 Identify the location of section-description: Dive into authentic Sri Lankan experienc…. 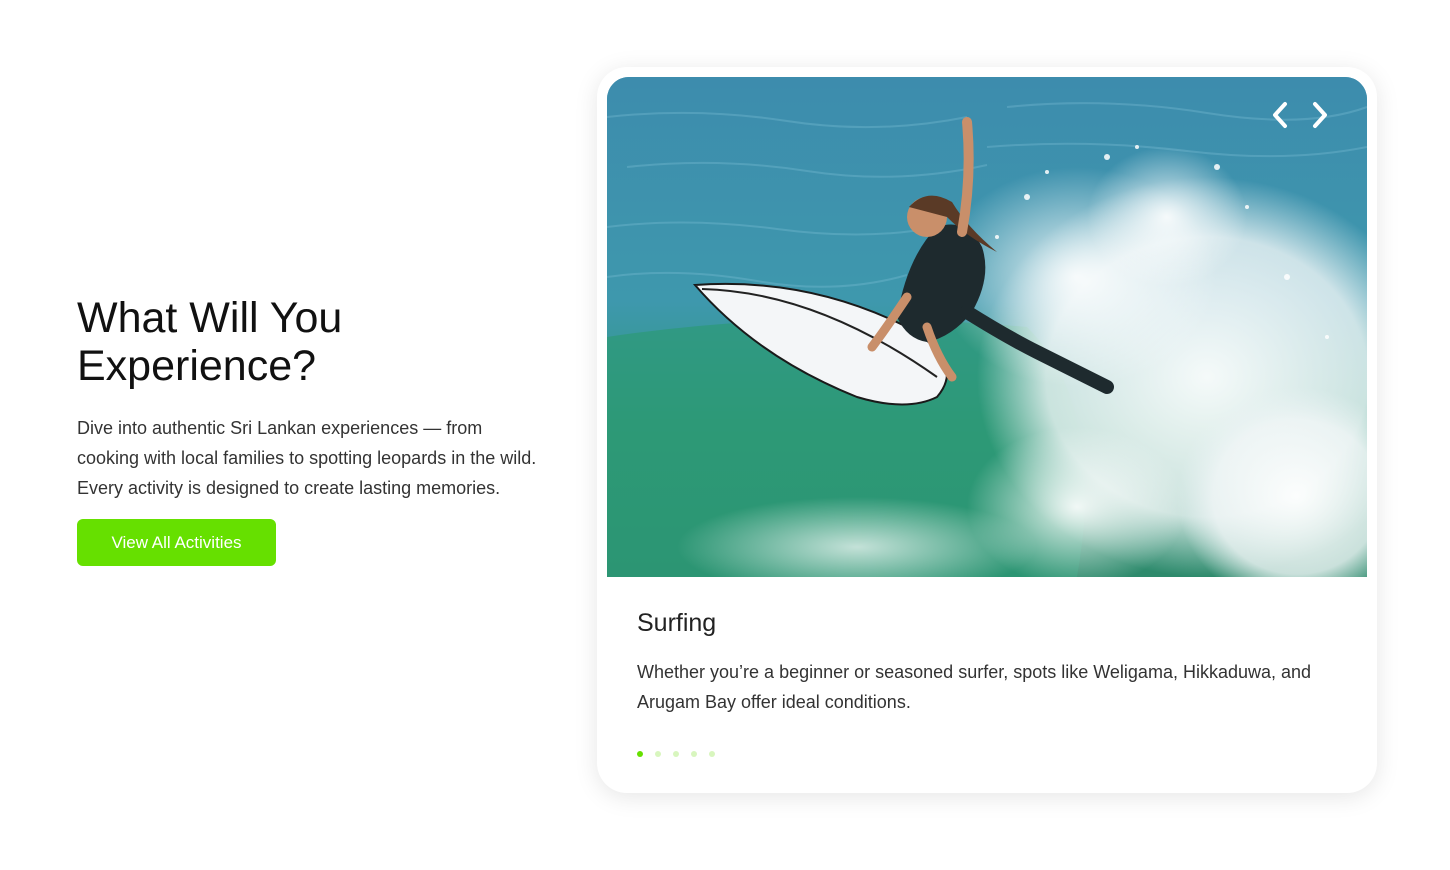
(307, 458).